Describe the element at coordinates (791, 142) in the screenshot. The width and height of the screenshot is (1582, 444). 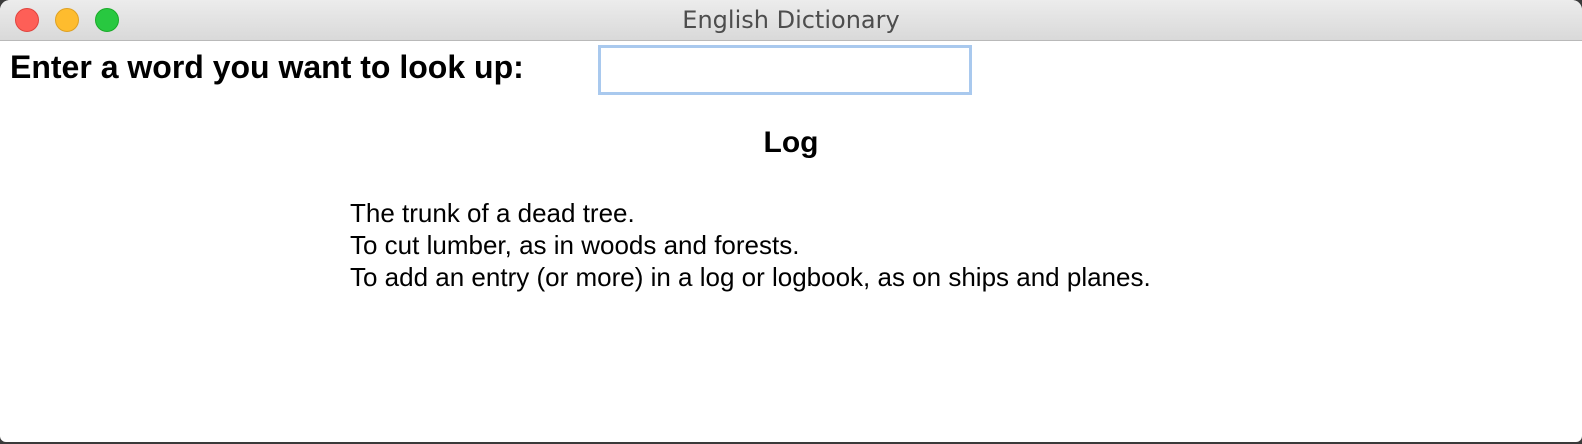
I see `result-word: Log` at that location.